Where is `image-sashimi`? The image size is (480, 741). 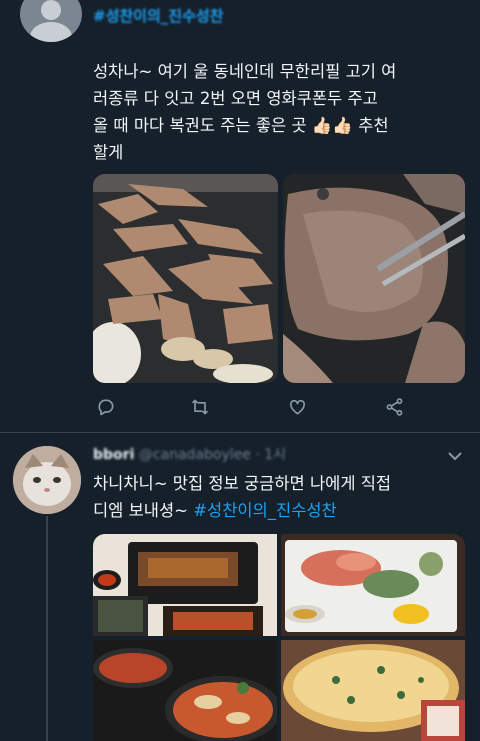 image-sashimi is located at coordinates (373, 585).